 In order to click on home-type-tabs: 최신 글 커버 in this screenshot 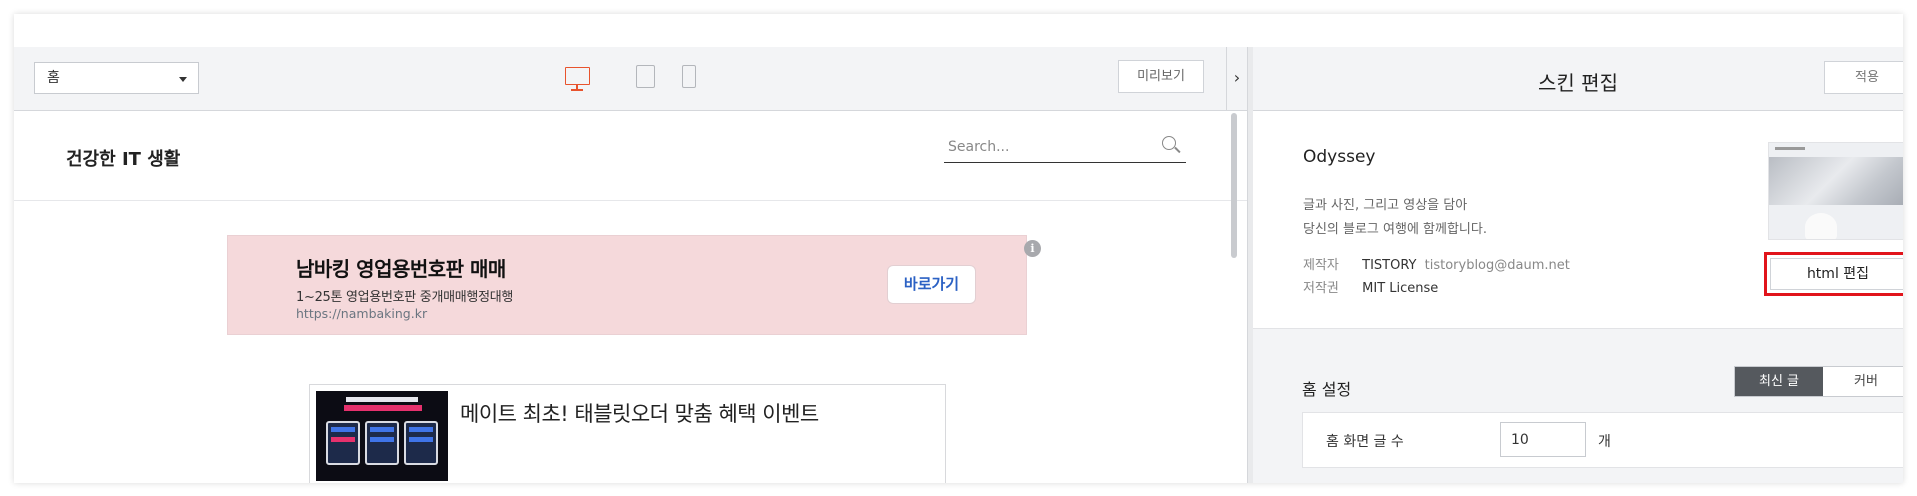, I will do `click(1818, 381)`.